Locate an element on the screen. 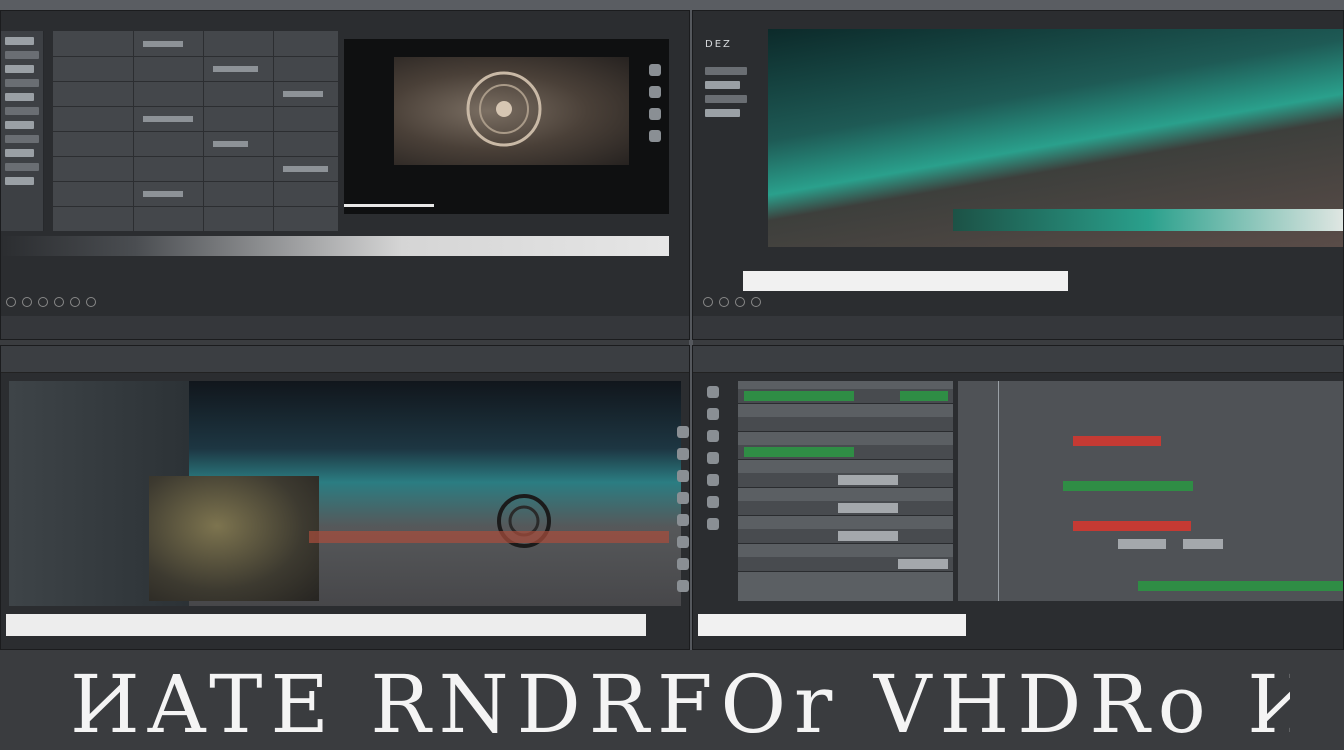 This screenshot has width=1344, height=750. program-timeline-overlay is located at coordinates (1148, 220).